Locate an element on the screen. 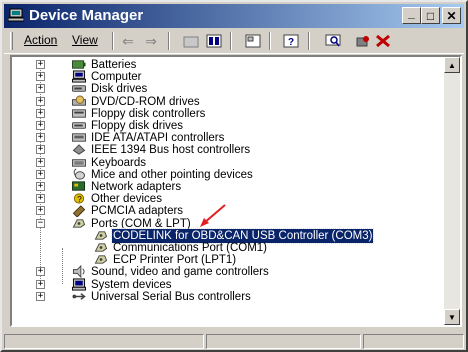  network-adapter-icon is located at coordinates (79, 186).